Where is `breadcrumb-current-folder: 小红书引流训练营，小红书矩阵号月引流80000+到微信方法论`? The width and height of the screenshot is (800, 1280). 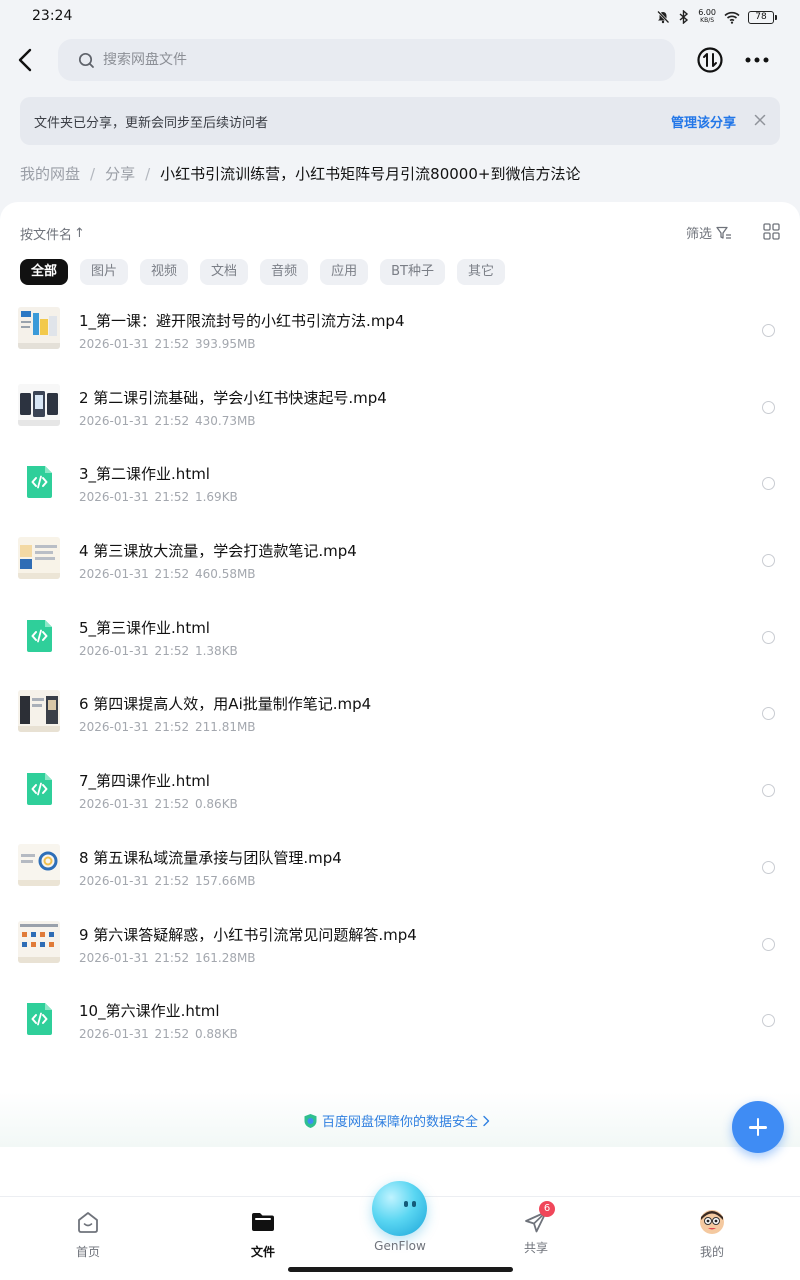 breadcrumb-current-folder: 小红书引流训练营，小红书矩阵号月引流80000+到微信方法论 is located at coordinates (370, 174).